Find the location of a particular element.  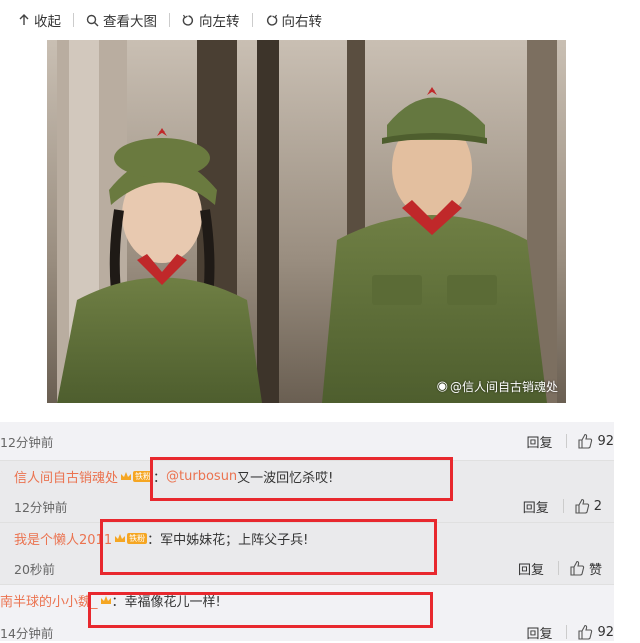

photo-watermark: ◉ @信人间自古销魂处 is located at coordinates (497, 386).